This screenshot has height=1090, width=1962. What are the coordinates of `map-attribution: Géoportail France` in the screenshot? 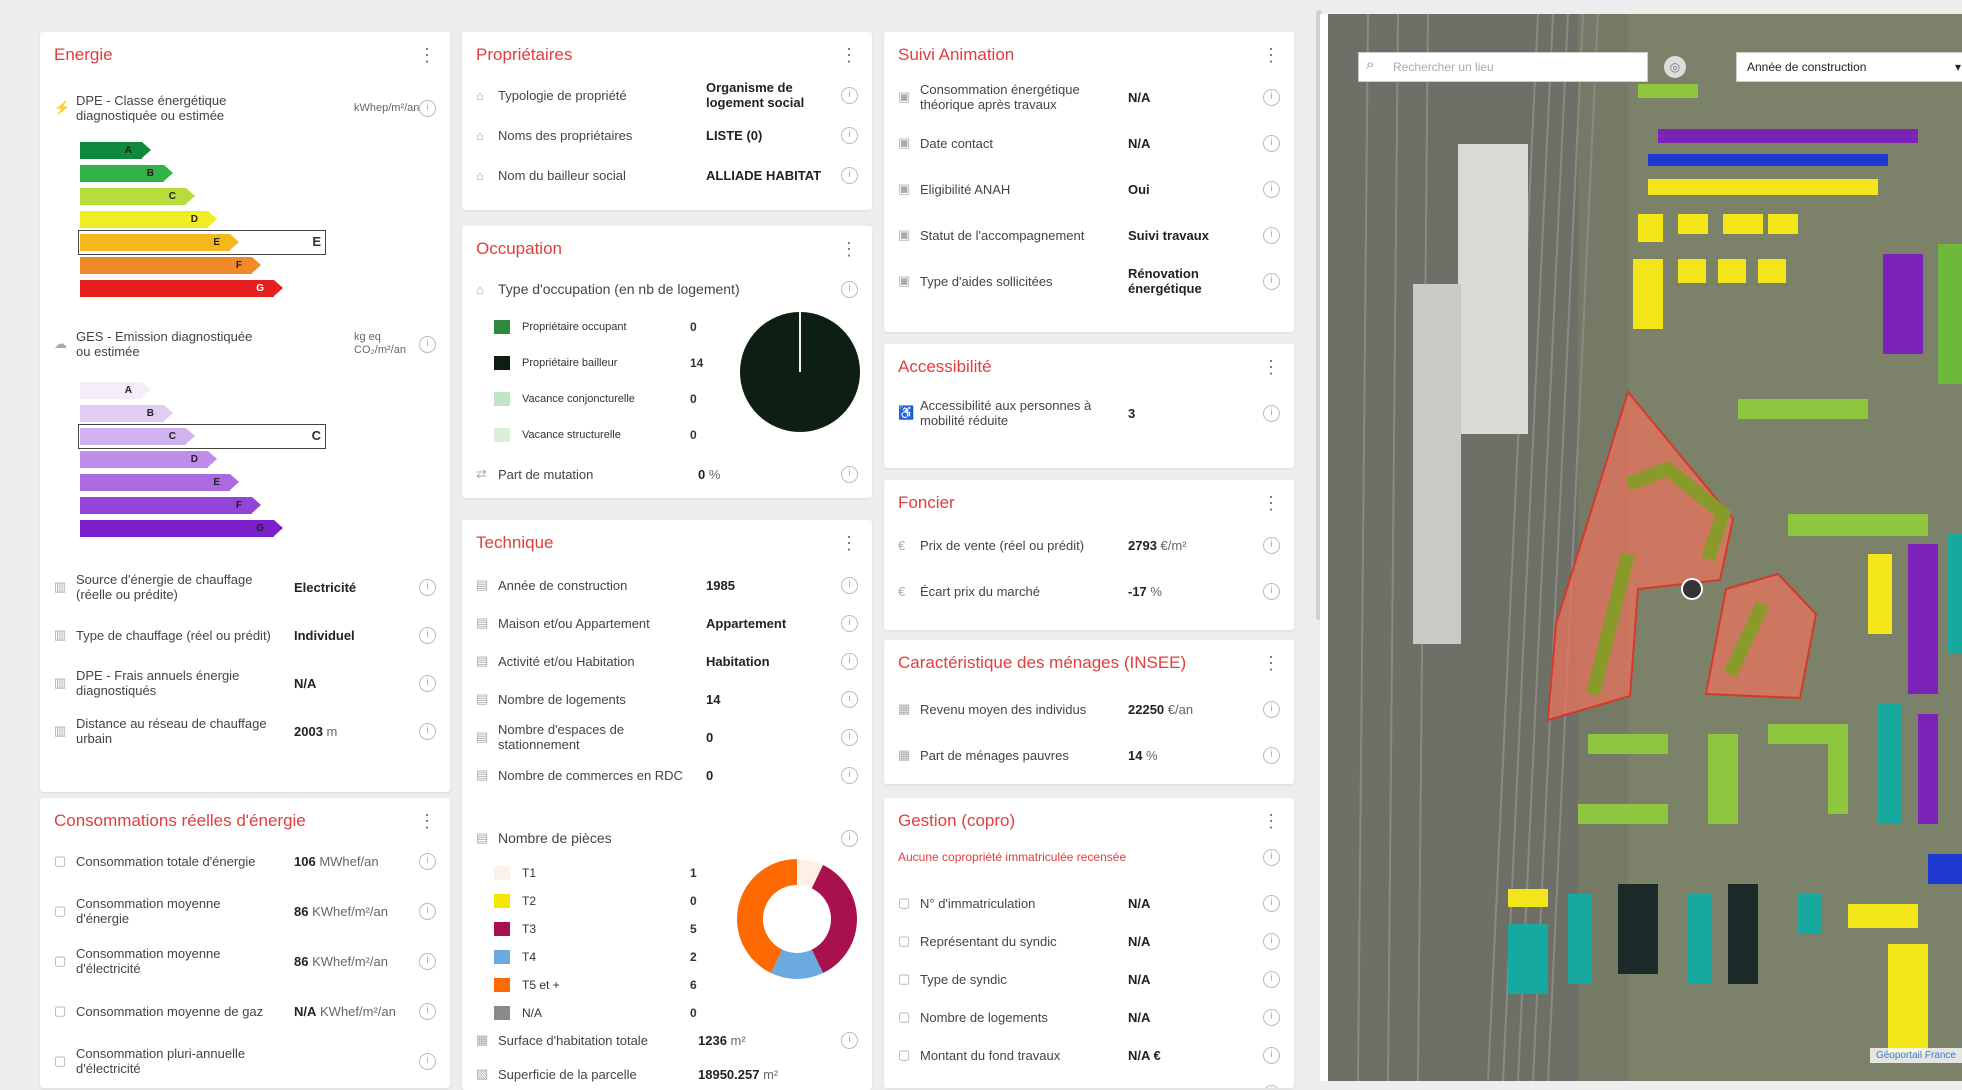 It's located at (1915, 1055).